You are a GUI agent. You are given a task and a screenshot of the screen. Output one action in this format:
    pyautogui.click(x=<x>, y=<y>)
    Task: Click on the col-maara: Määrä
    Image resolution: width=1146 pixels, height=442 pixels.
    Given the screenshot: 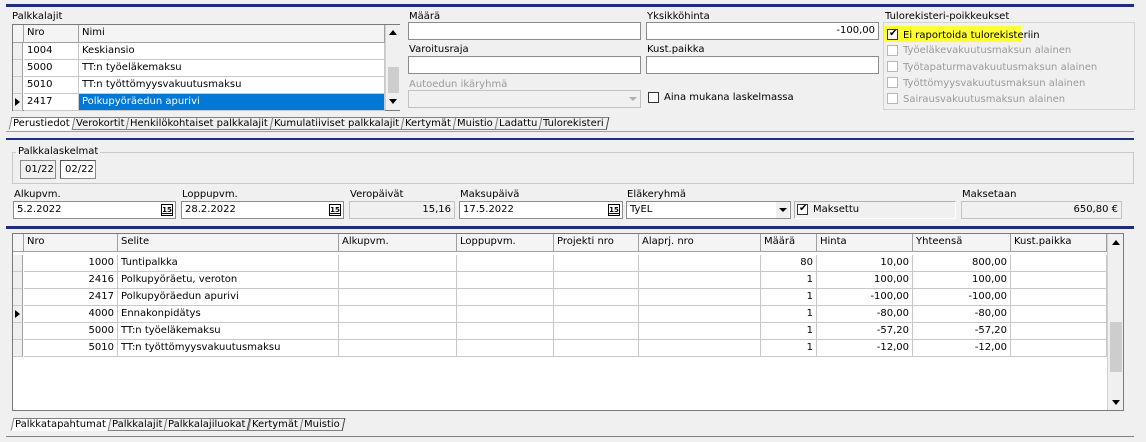 What is the action you would take?
    pyautogui.click(x=789, y=243)
    